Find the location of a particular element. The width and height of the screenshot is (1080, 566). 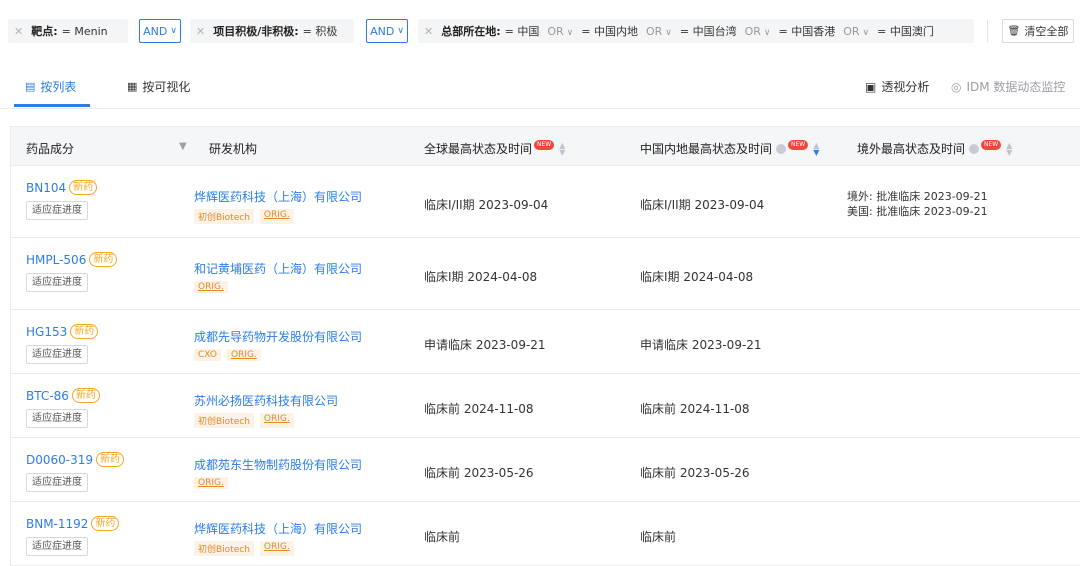

global-status: 申请临床 2023-09-21 is located at coordinates (485, 345).